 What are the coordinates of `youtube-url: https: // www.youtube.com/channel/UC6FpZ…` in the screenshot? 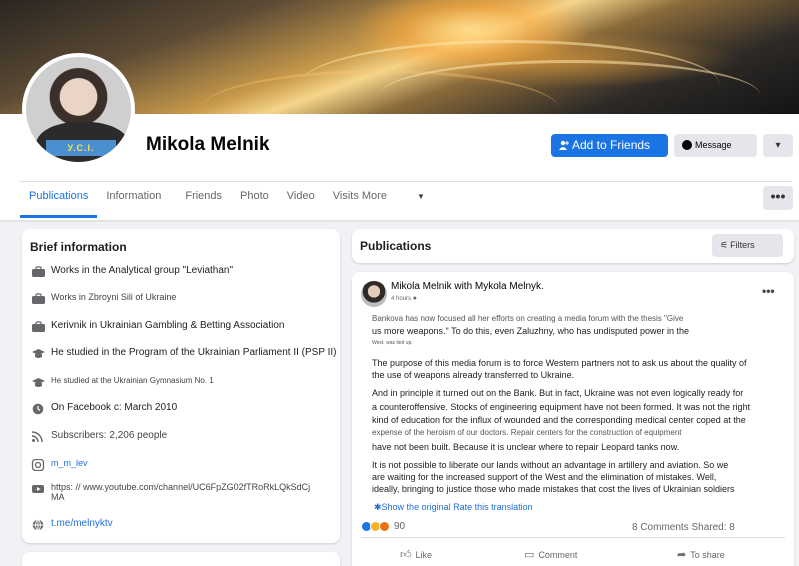 It's located at (181, 487).